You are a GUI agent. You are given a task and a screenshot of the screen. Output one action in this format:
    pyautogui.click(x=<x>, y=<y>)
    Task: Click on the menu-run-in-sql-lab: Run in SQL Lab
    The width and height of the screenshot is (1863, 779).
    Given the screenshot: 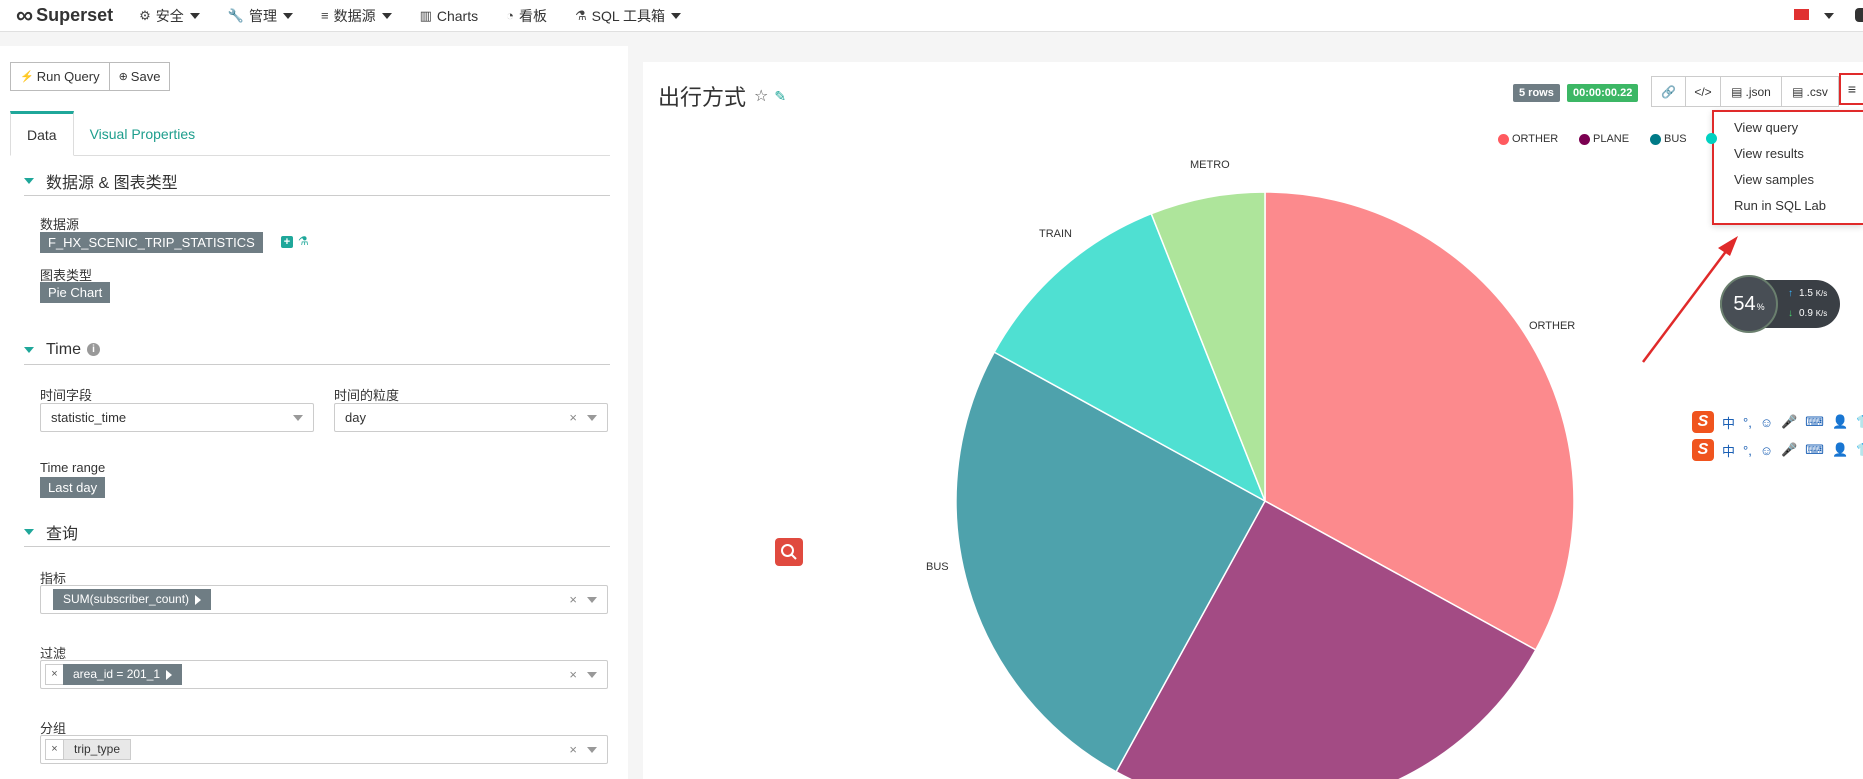 What is the action you would take?
    pyautogui.click(x=1780, y=205)
    